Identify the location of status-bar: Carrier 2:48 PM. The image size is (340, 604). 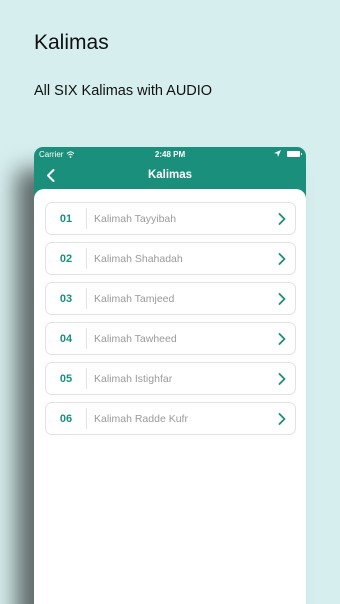
(170, 154).